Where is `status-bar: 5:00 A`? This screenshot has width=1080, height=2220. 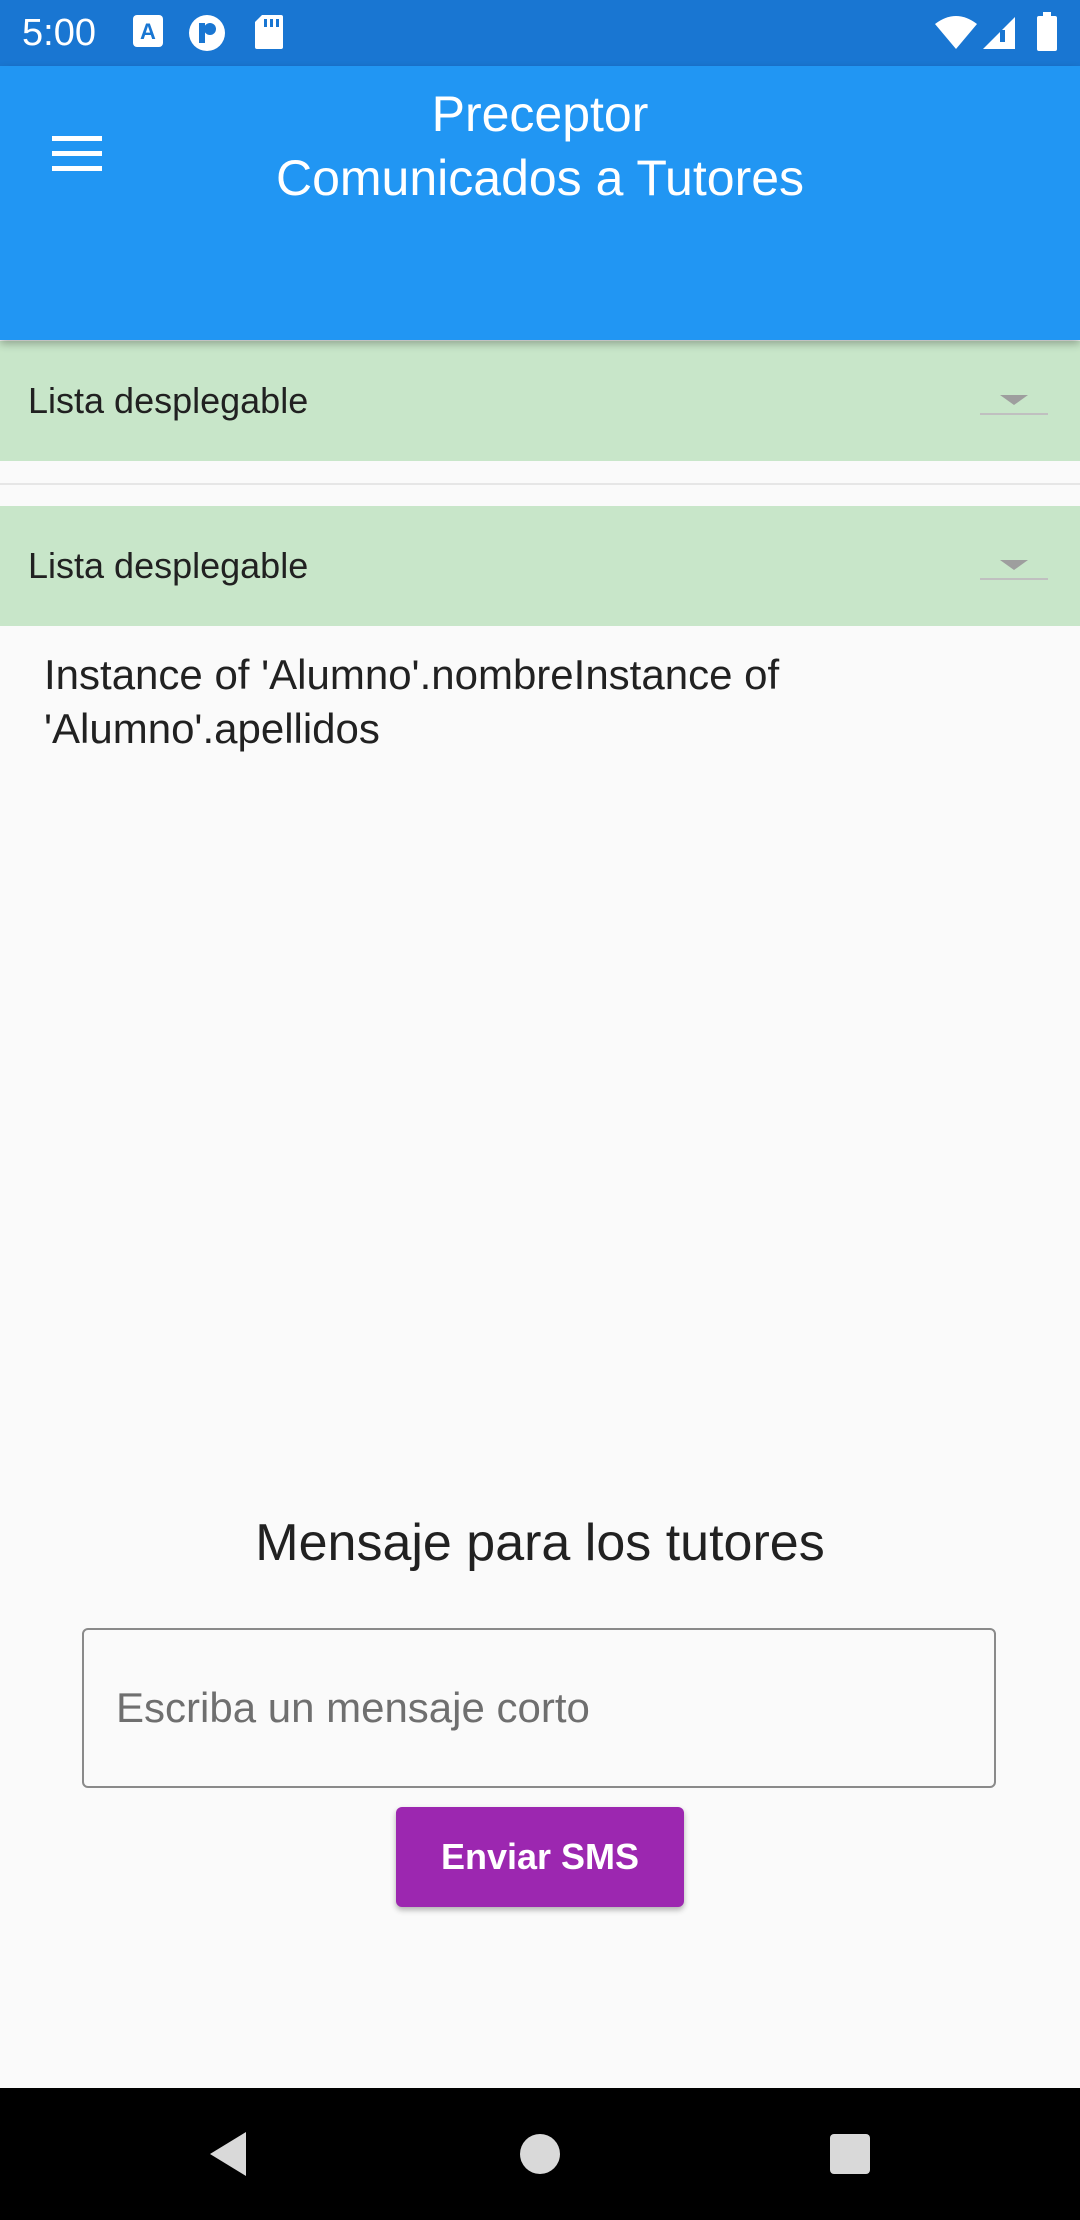
status-bar: 5:00 A is located at coordinates (540, 33).